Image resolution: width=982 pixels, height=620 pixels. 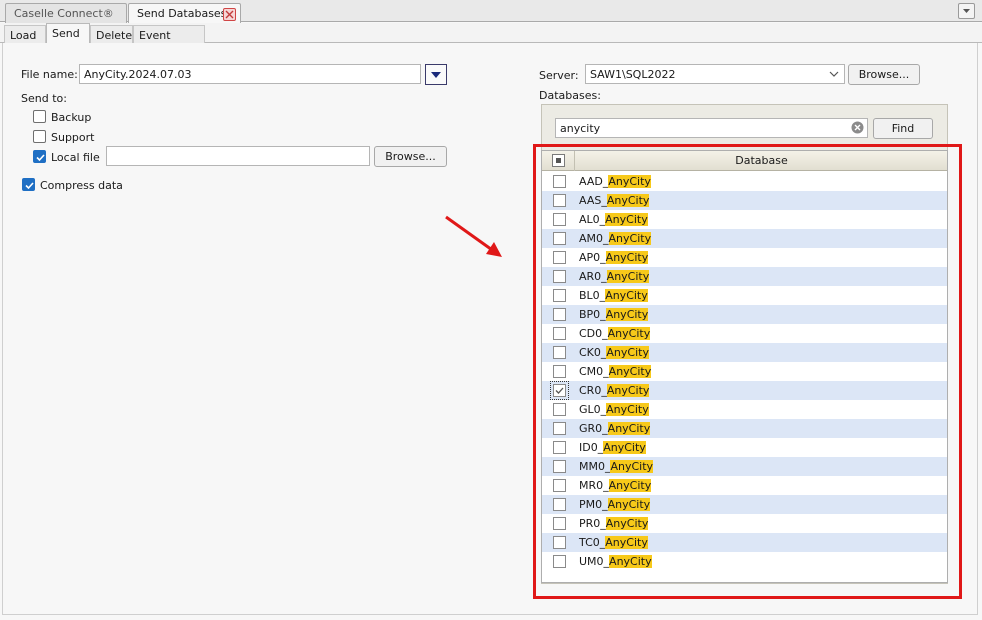 I want to click on tab-load: Load, so click(x=25, y=34).